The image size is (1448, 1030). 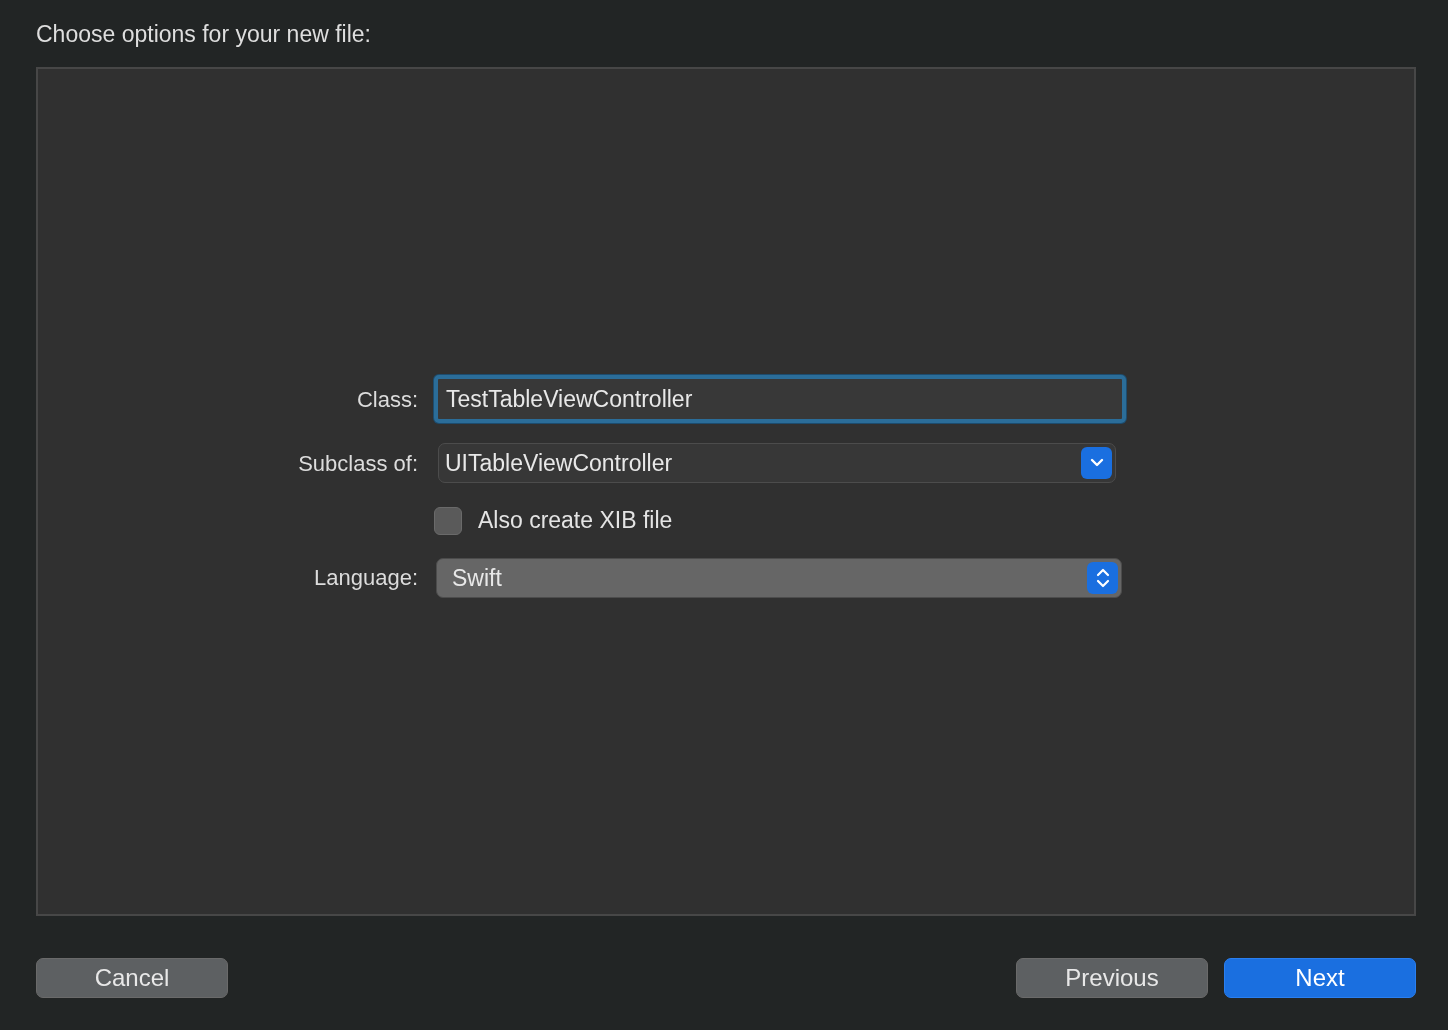 What do you see at coordinates (779, 577) in the screenshot?
I see `language-popup: Swift` at bounding box center [779, 577].